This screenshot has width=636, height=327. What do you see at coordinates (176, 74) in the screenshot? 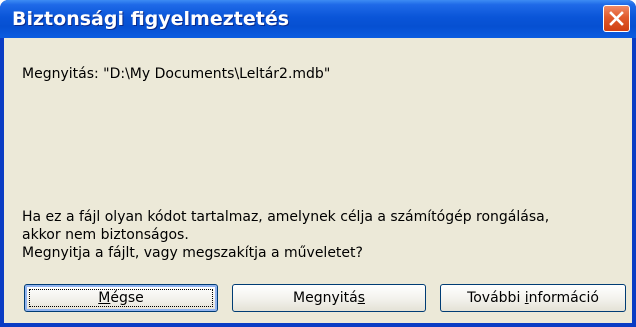
I see `open-file-path-label: Megnyitás: "D:\My Documents\Leltár2.mdb"` at bounding box center [176, 74].